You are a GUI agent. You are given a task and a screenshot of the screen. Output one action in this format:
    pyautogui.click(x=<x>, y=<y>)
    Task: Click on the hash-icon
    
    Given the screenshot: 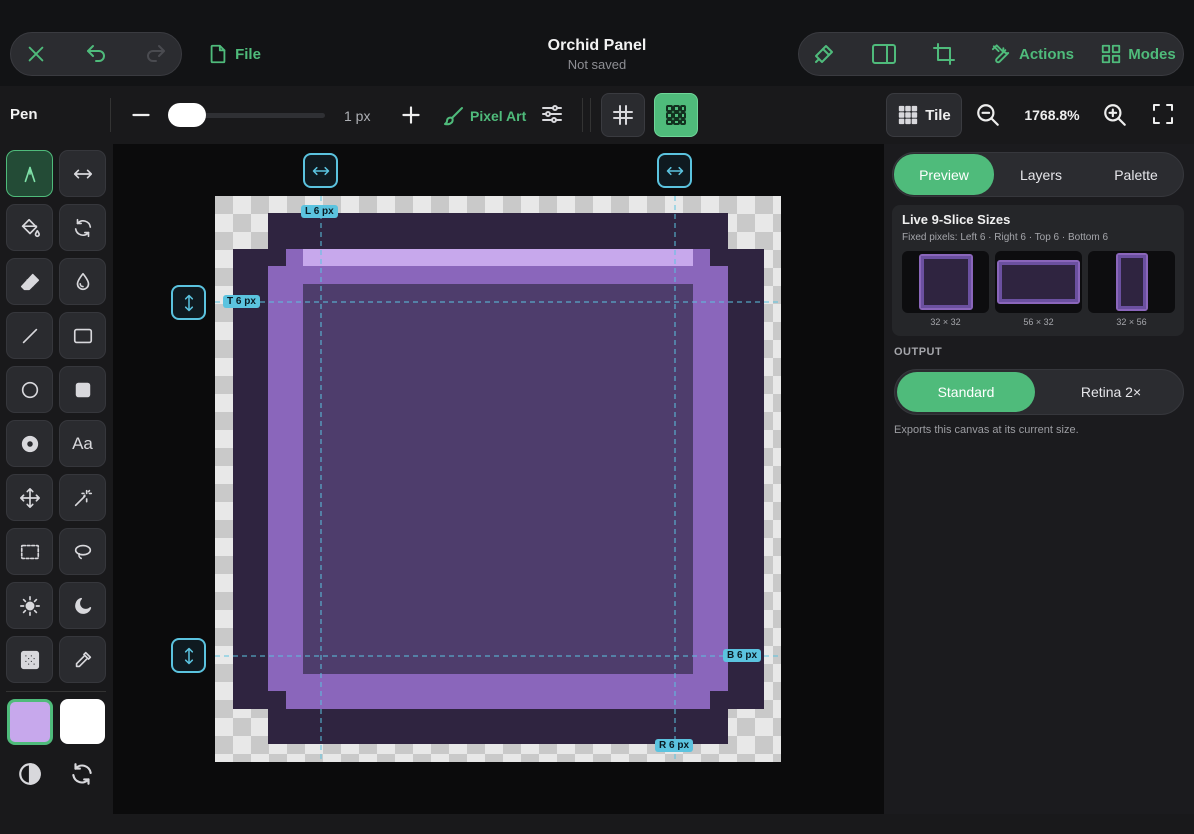 What is the action you would take?
    pyautogui.click(x=623, y=115)
    